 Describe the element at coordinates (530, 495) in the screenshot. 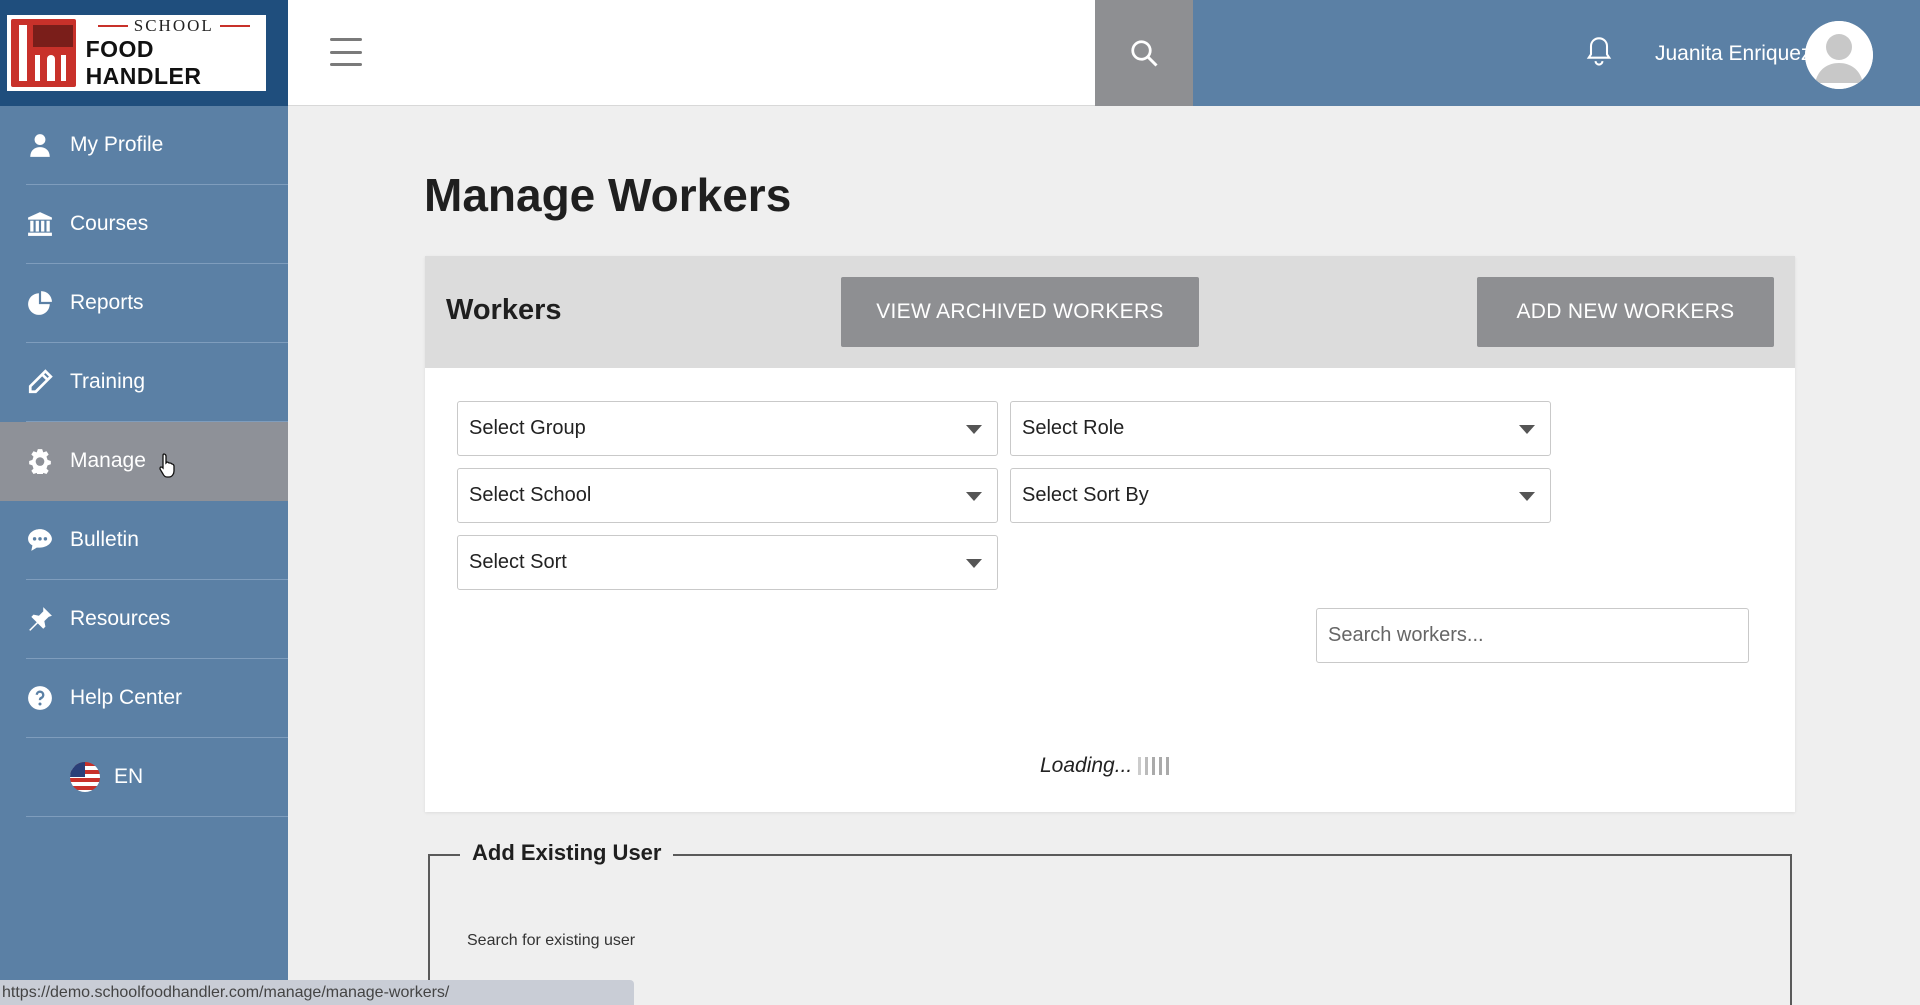

I see `select-school-value: Select School` at that location.